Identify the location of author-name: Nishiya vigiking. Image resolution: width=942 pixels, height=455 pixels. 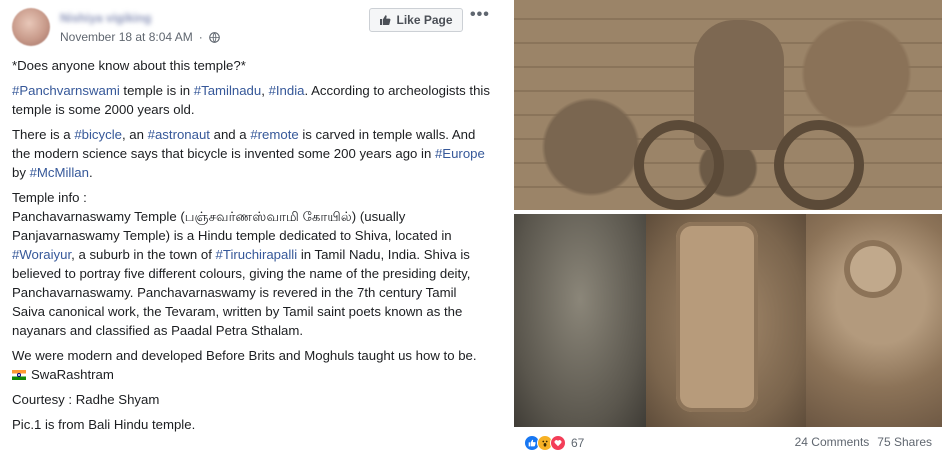
(105, 18).